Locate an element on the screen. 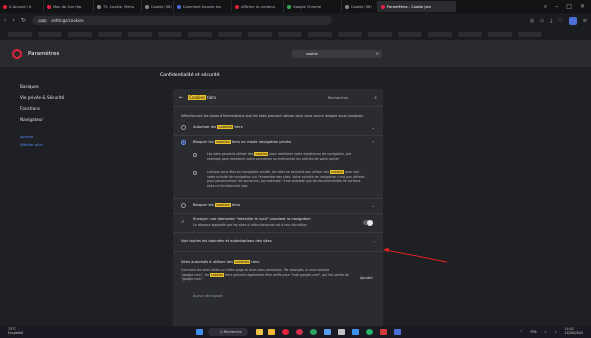 This screenshot has height=338, width=591. close-icon: ✕ is located at coordinates (582, 7).